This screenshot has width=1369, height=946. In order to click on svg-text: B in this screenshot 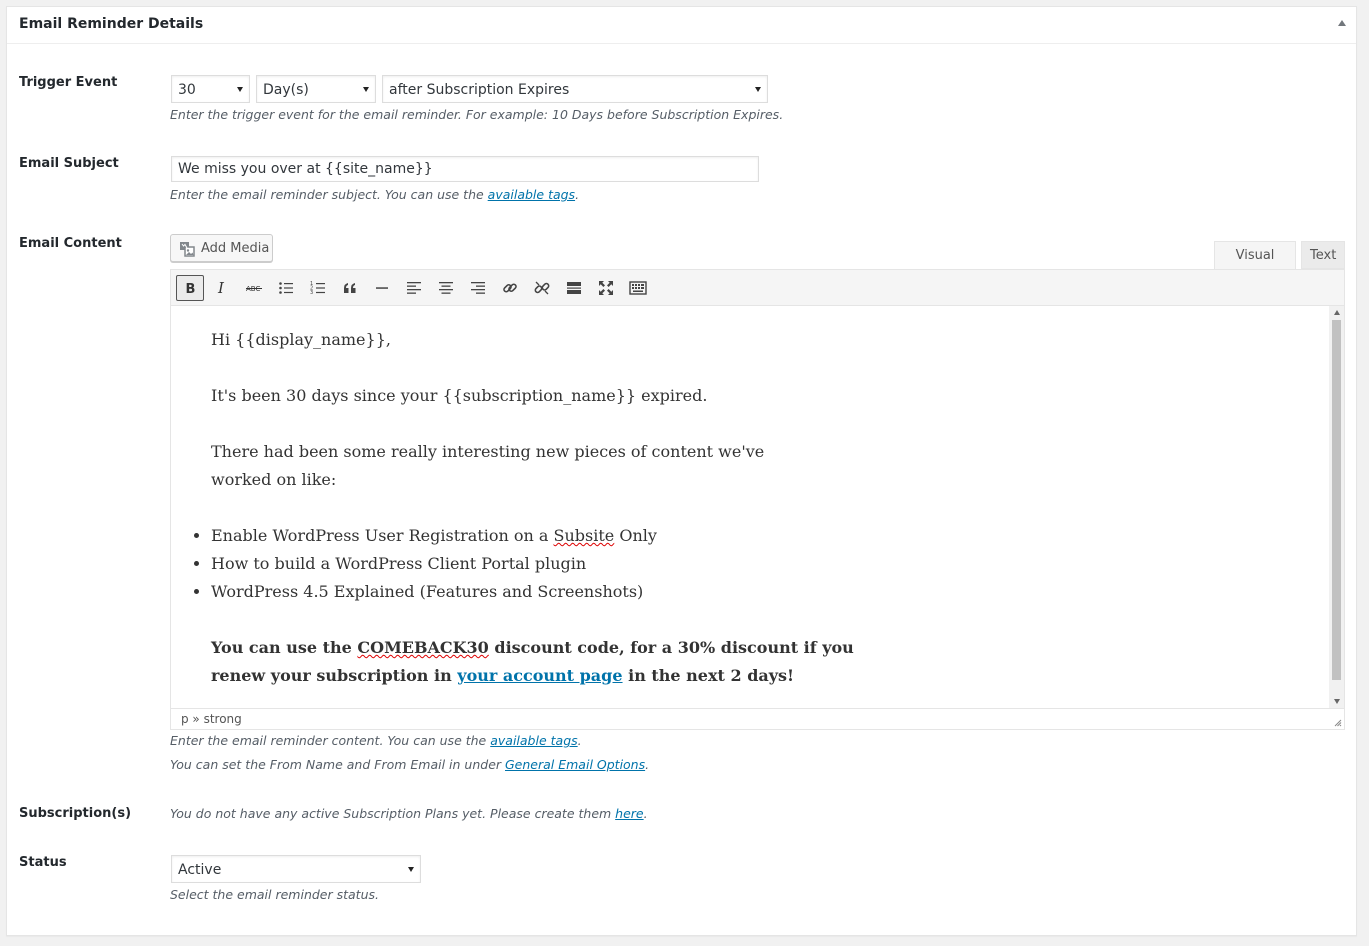, I will do `click(191, 289)`.